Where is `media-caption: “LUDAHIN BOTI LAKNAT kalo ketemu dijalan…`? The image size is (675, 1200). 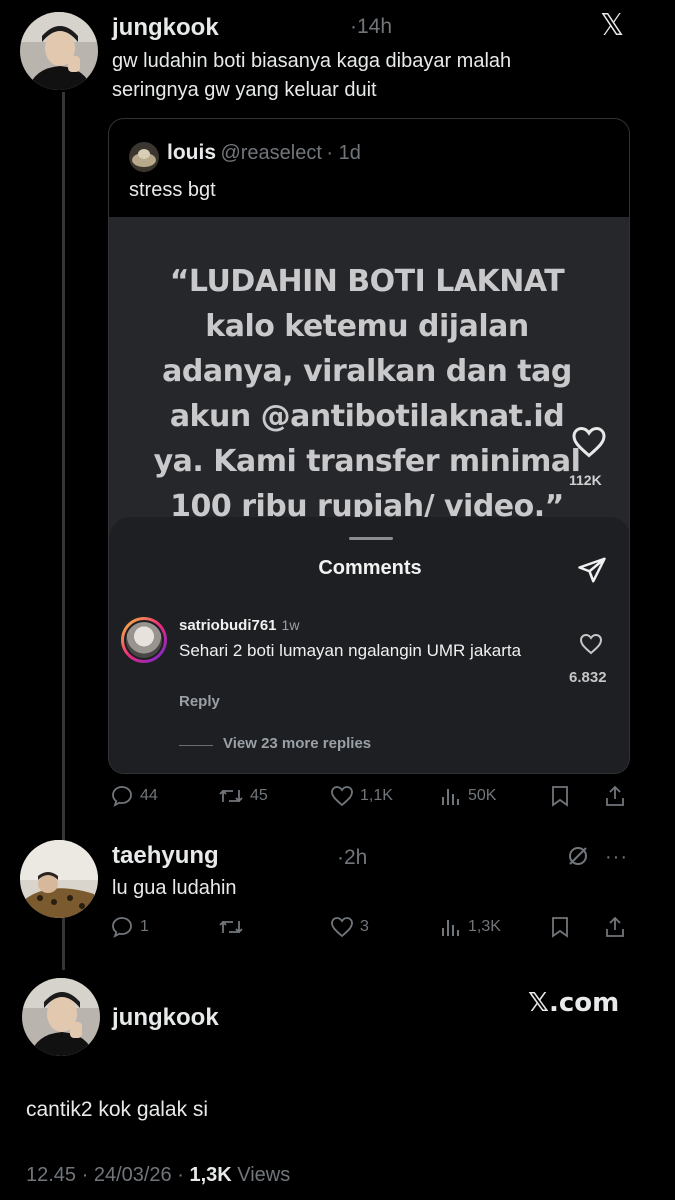
media-caption: “LUDAHIN BOTI LAKNAT kalo ketemu dijalan… is located at coordinates (367, 394).